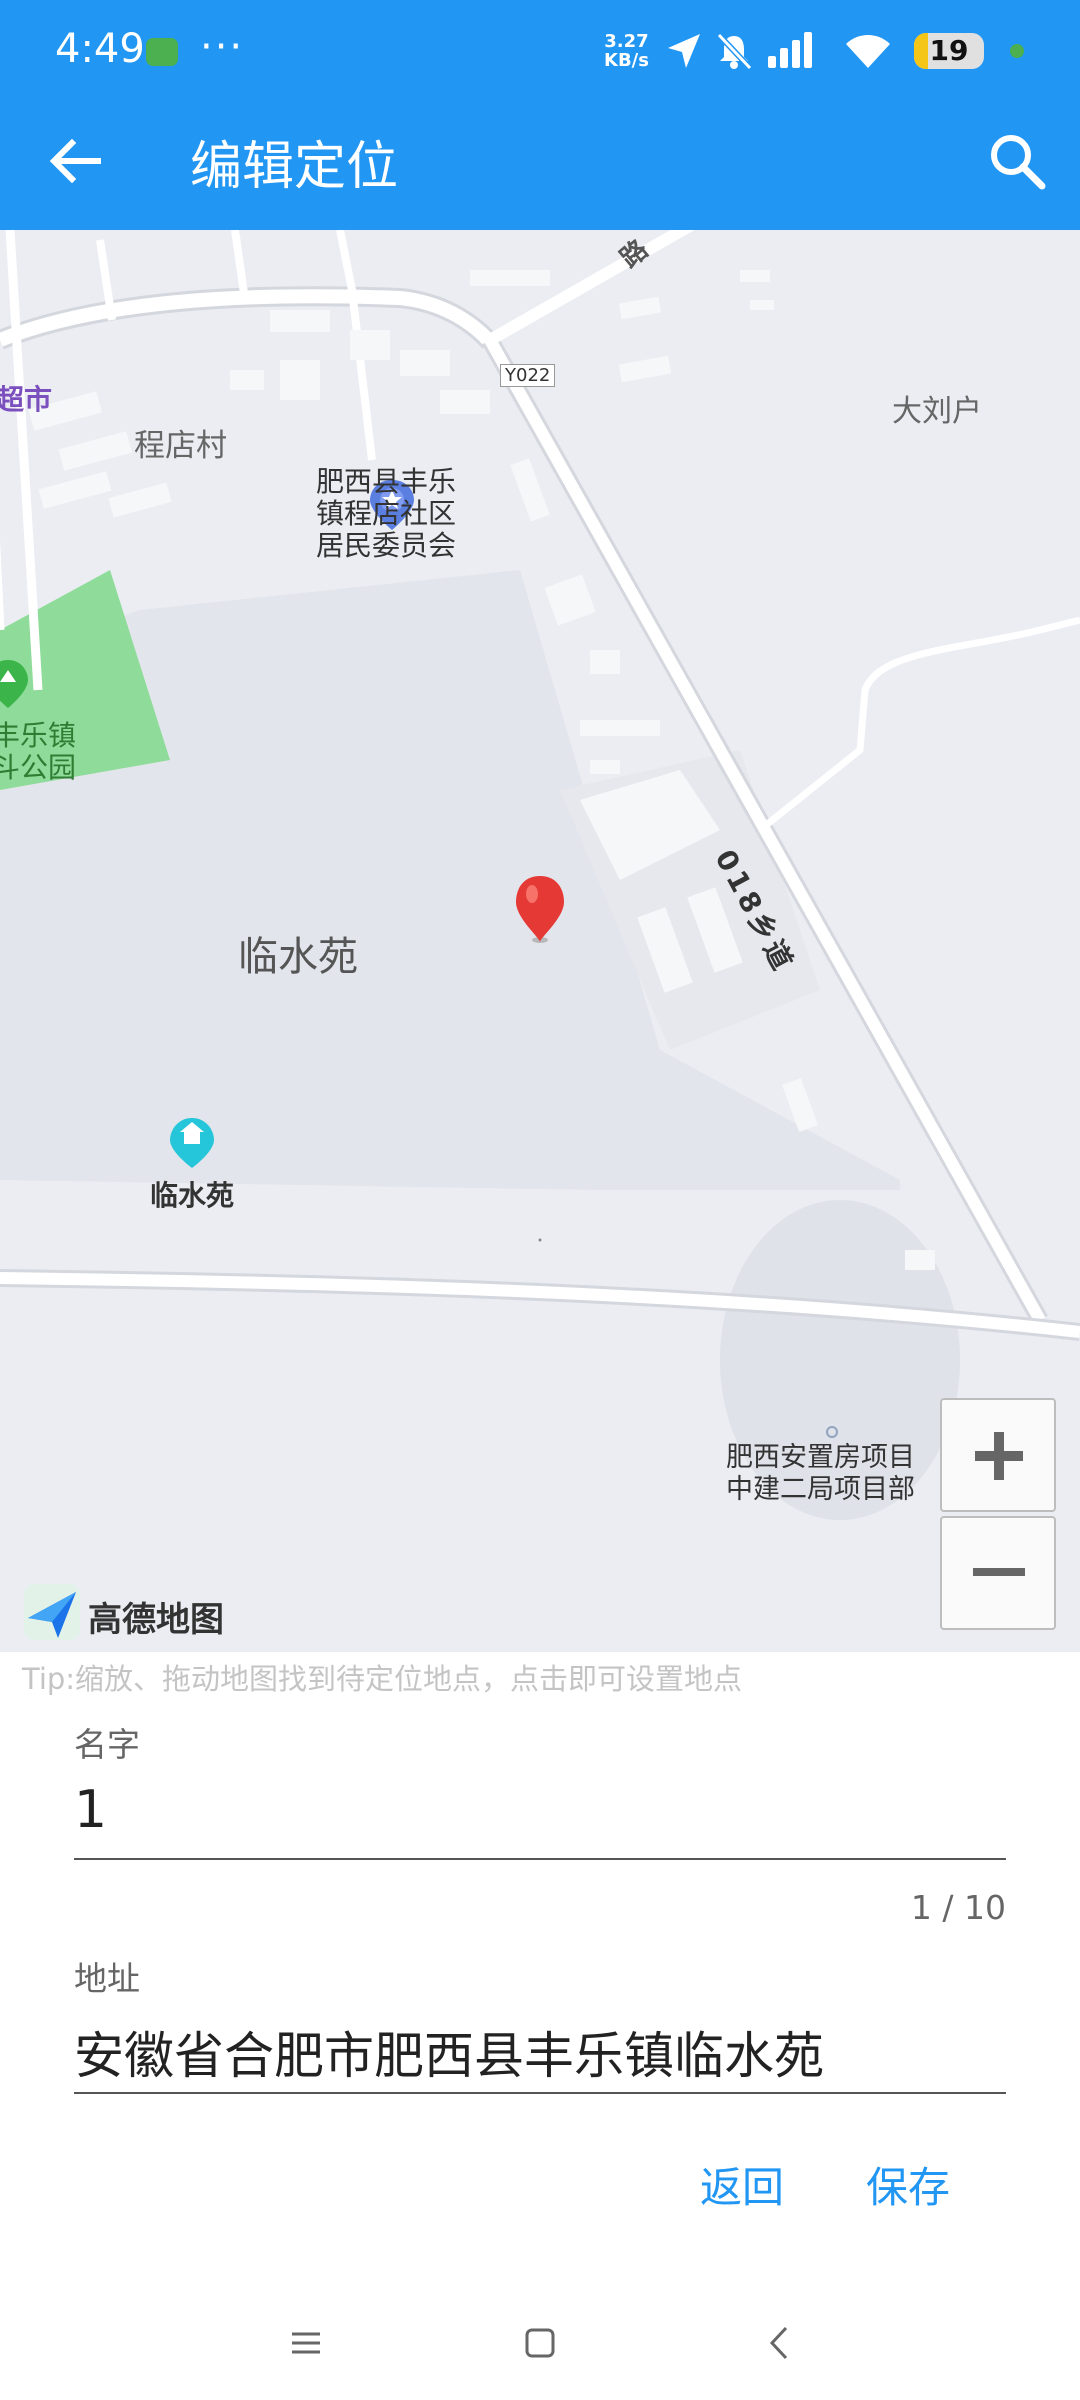 The image size is (1080, 2400). I want to click on system-nav-bar, so click(540, 2345).